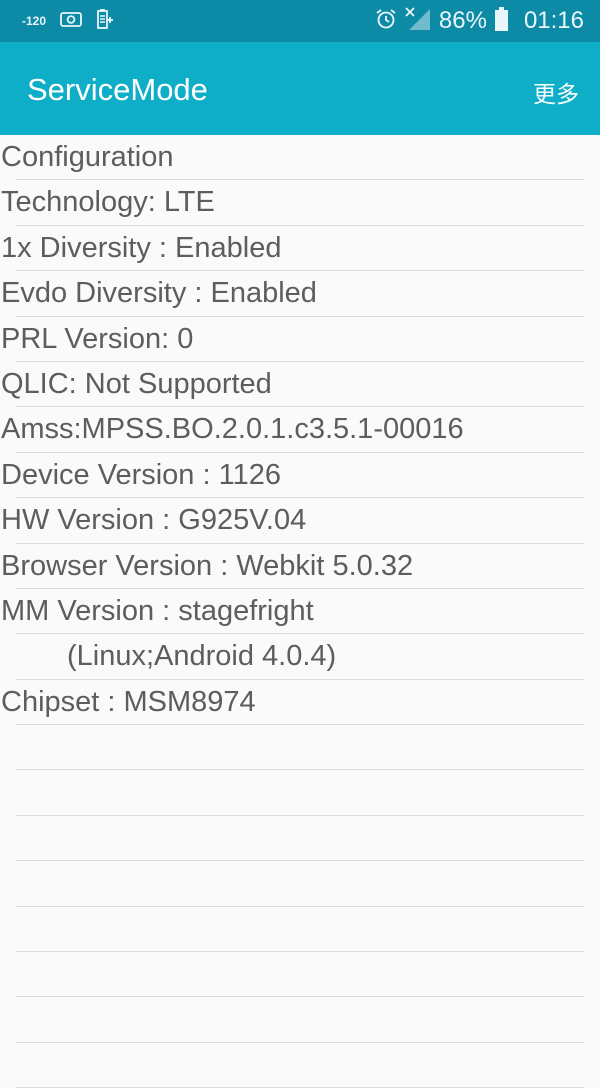 Image resolution: width=600 pixels, height=1088 pixels. I want to click on list-item: Chipset : MSM8974, so click(300, 703).